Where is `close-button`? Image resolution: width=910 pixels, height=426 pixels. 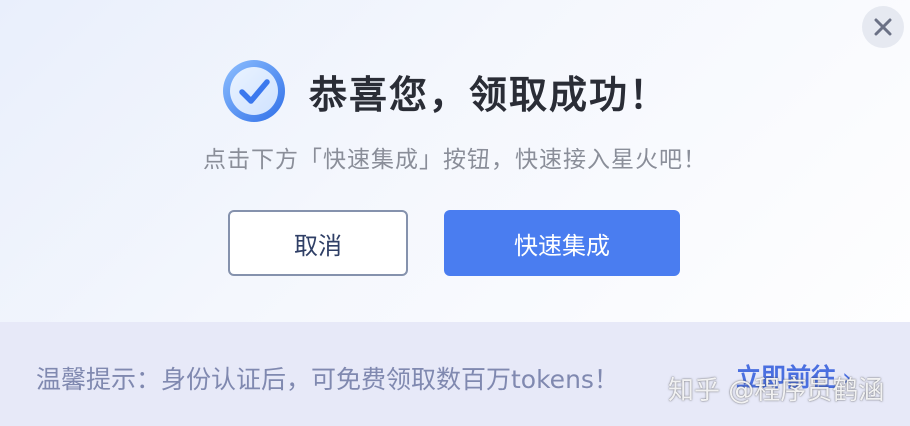 close-button is located at coordinates (883, 27).